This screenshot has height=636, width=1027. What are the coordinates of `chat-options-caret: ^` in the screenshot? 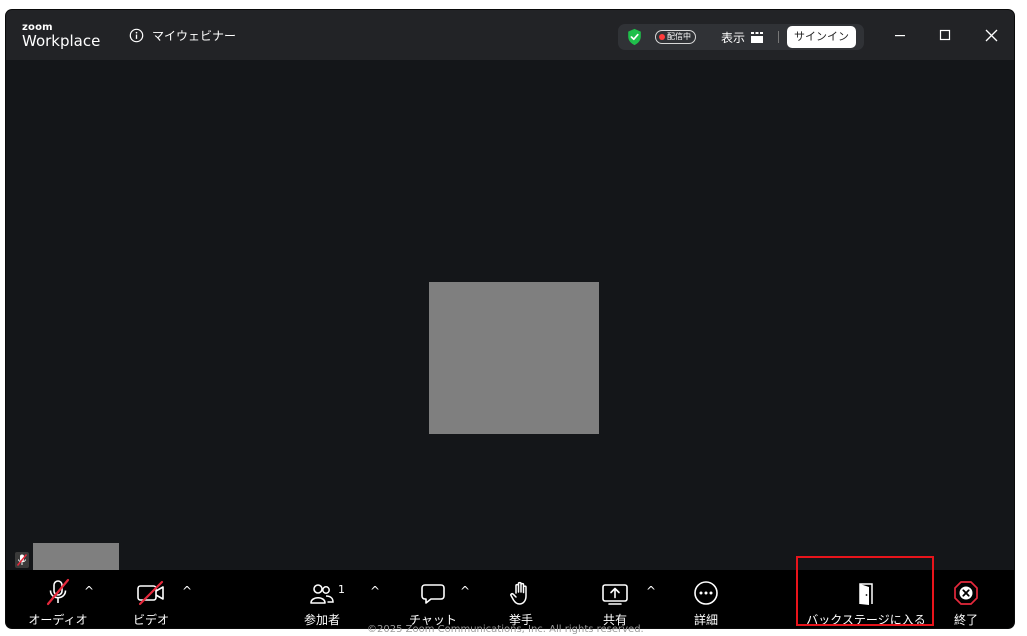 It's located at (465, 591).